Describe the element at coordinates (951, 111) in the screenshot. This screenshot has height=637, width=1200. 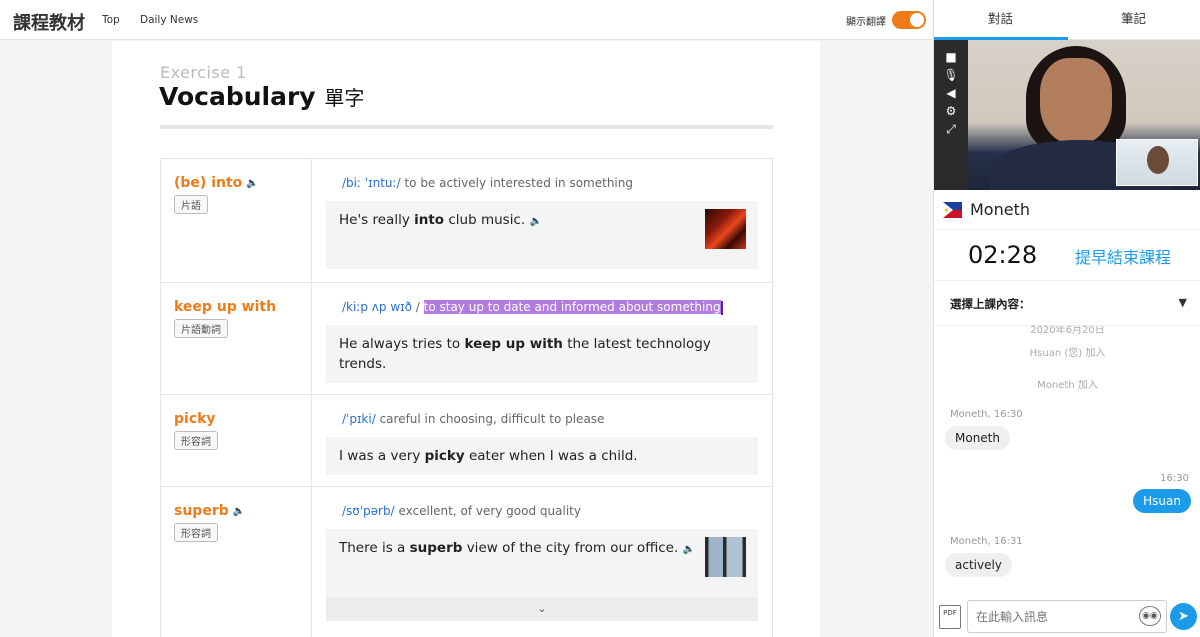
I see `gear-icon: ⚙` at that location.